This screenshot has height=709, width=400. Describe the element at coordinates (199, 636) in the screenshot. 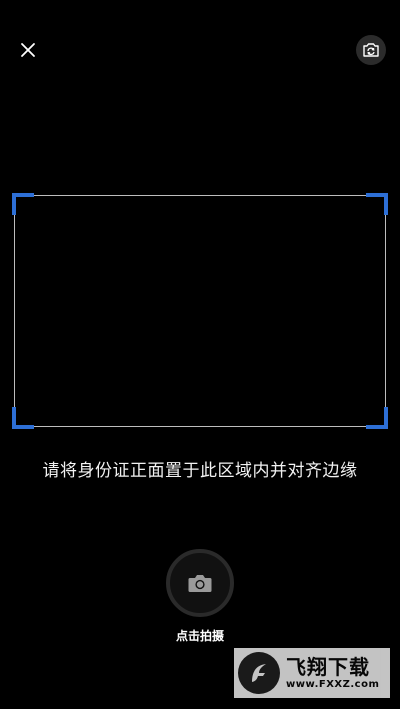

I see `shutter-label: 点击拍摄` at that location.